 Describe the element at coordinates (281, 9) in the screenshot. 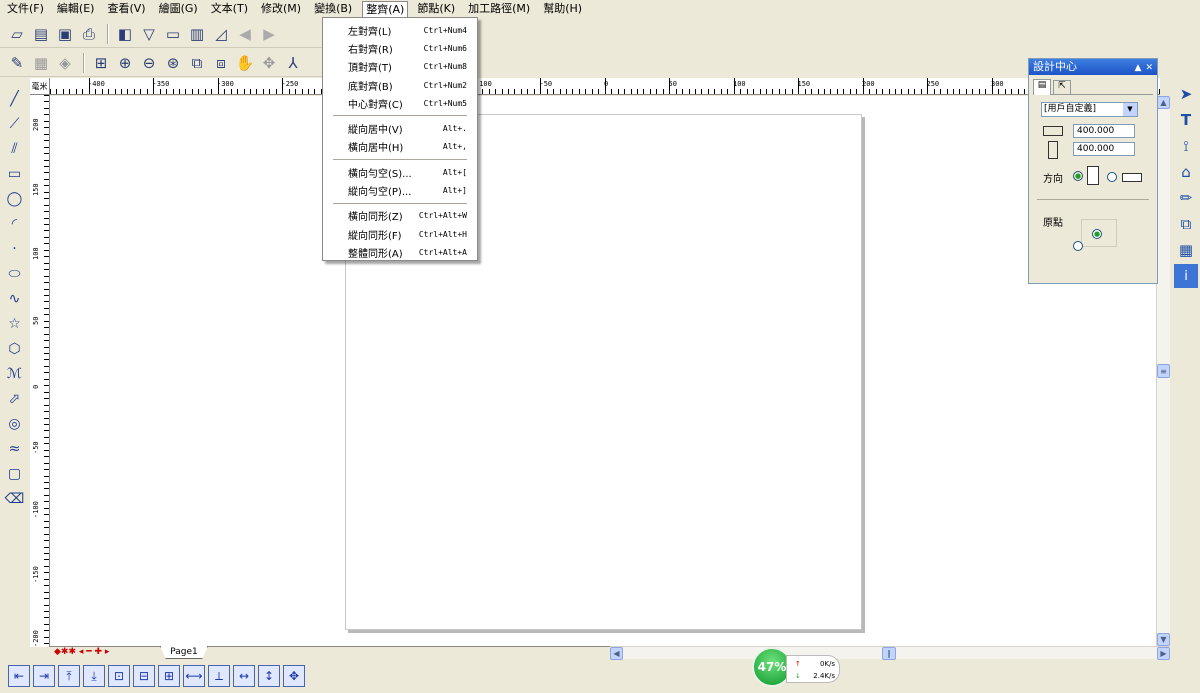

I see `menu-item: 修改(M)` at that location.